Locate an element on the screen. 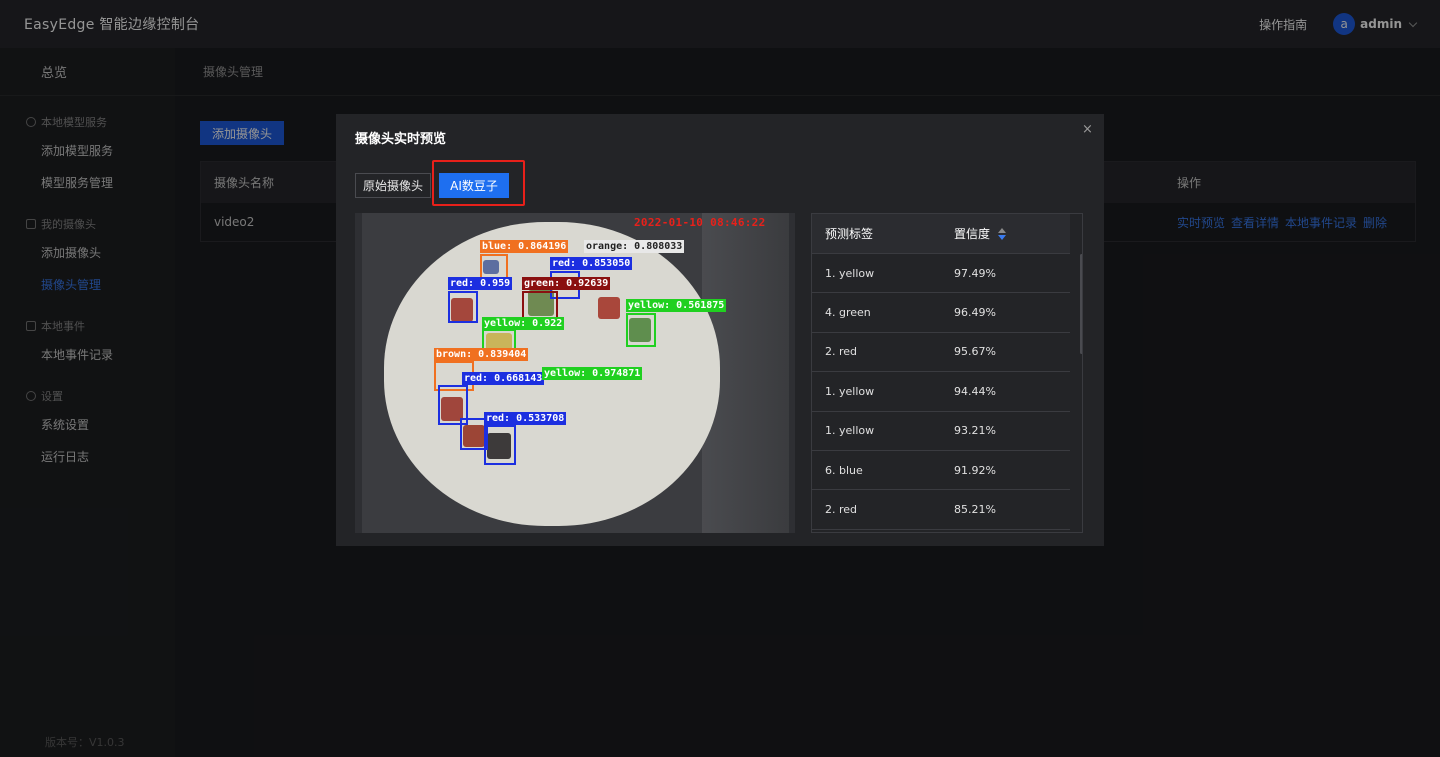 The image size is (1440, 757). prediction-confidence: 97.49% is located at coordinates (975, 273).